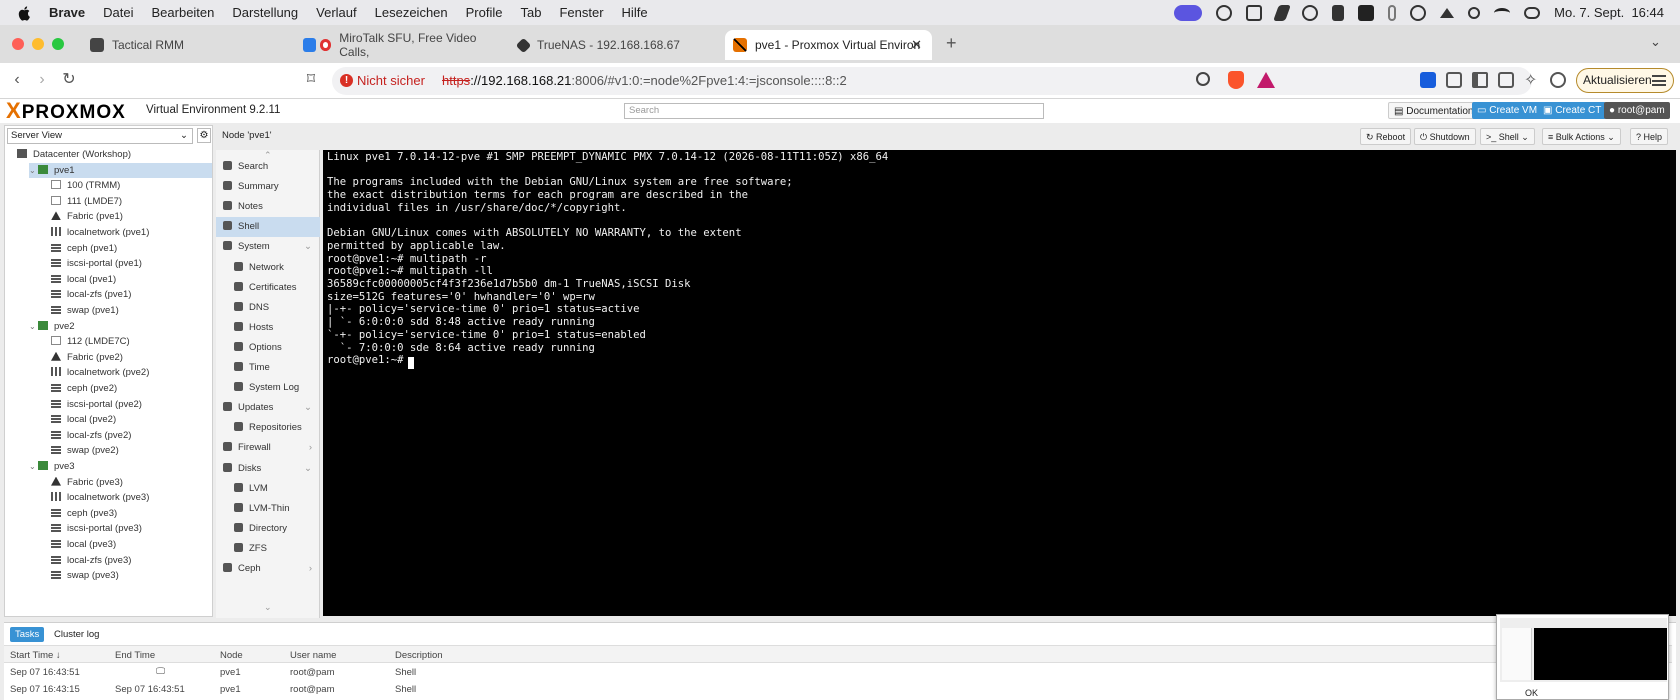 The height and width of the screenshot is (700, 1680). What do you see at coordinates (87, 357) in the screenshot?
I see `tree-item-fabric-pve2: Fabric (pve2)` at bounding box center [87, 357].